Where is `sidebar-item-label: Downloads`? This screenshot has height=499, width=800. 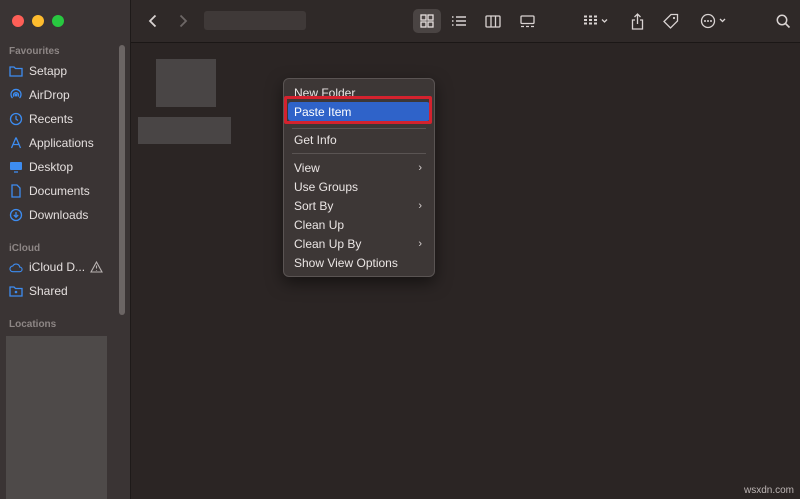
sidebar-item-label: Downloads is located at coordinates (59, 215).